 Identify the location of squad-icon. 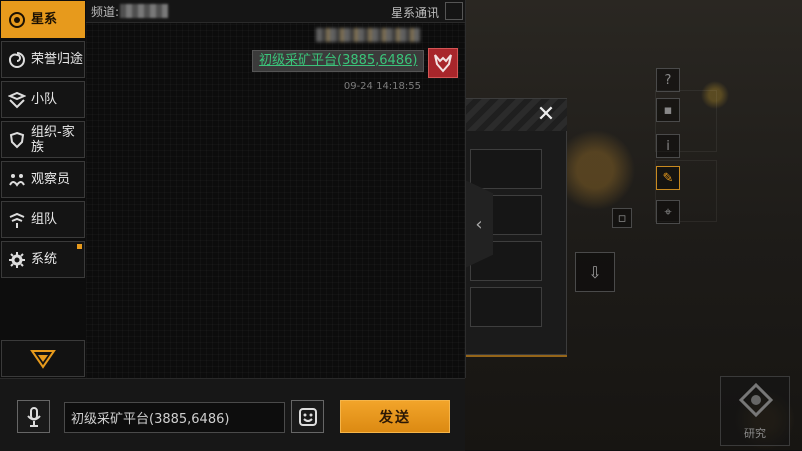
(17, 100).